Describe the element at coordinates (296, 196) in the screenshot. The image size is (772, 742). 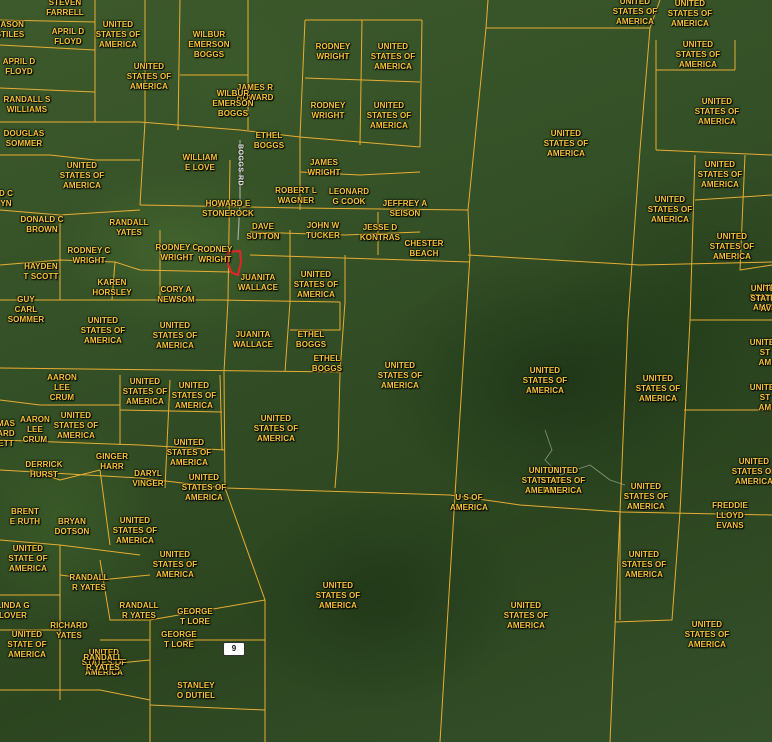
I see `owner-label: ROBERT L WAGNER` at that location.